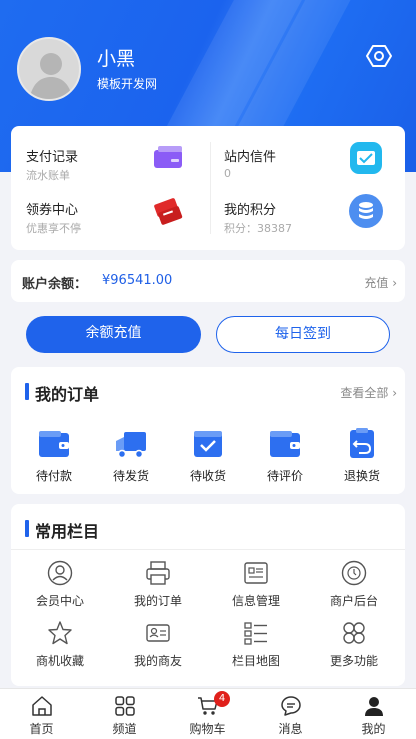  I want to click on column-info-management: 信息管理, so click(256, 584).